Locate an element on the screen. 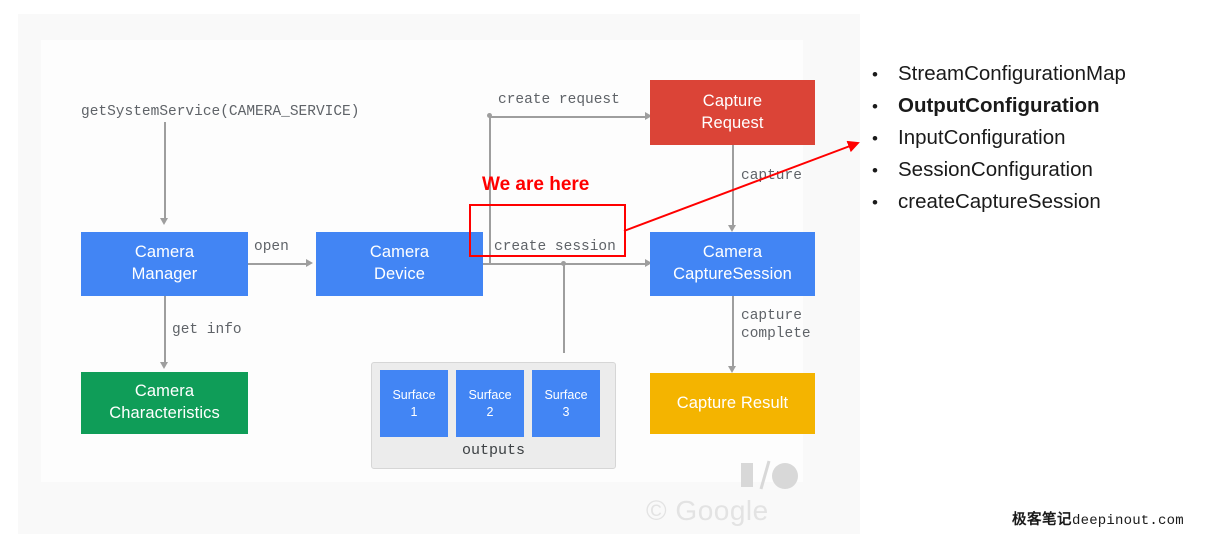 The width and height of the screenshot is (1205, 534). node-capture-result: Capture Result is located at coordinates (732, 403).